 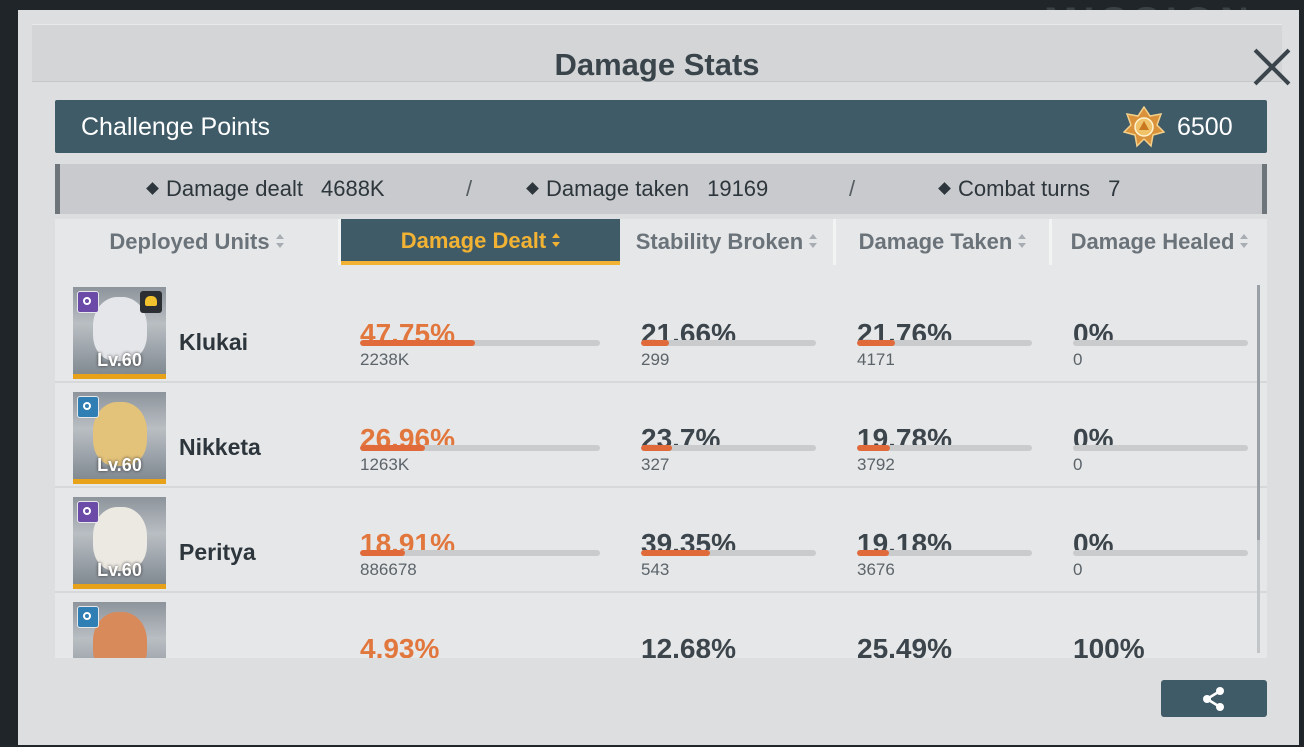 I want to click on share-icon, so click(x=1213, y=699).